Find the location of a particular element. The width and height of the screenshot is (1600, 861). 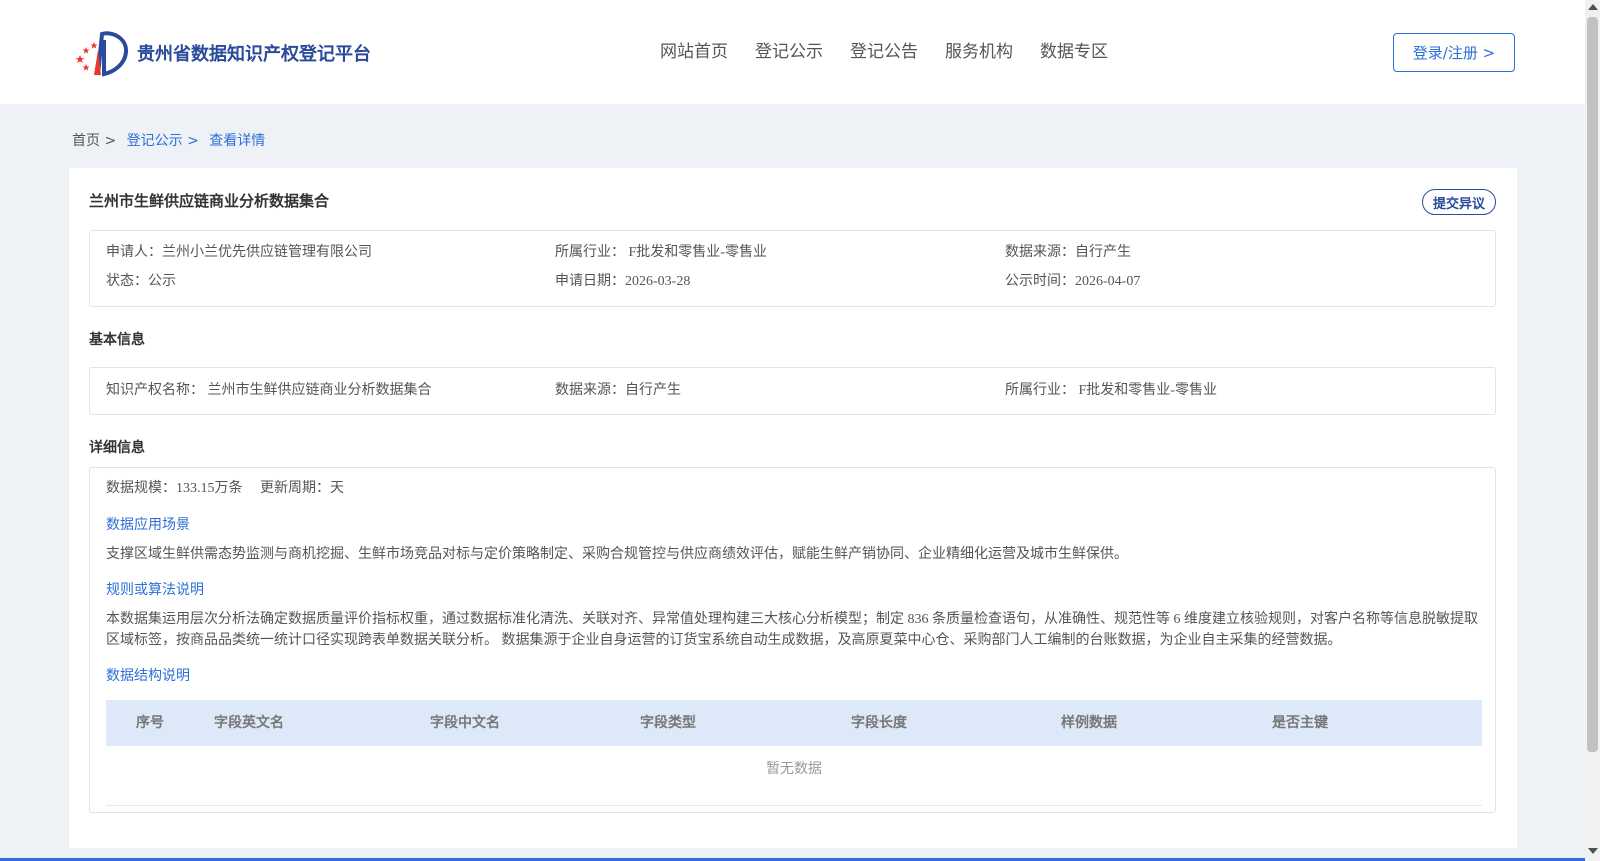

basic-data-source: 数据来源：自行产生 is located at coordinates (618, 390).